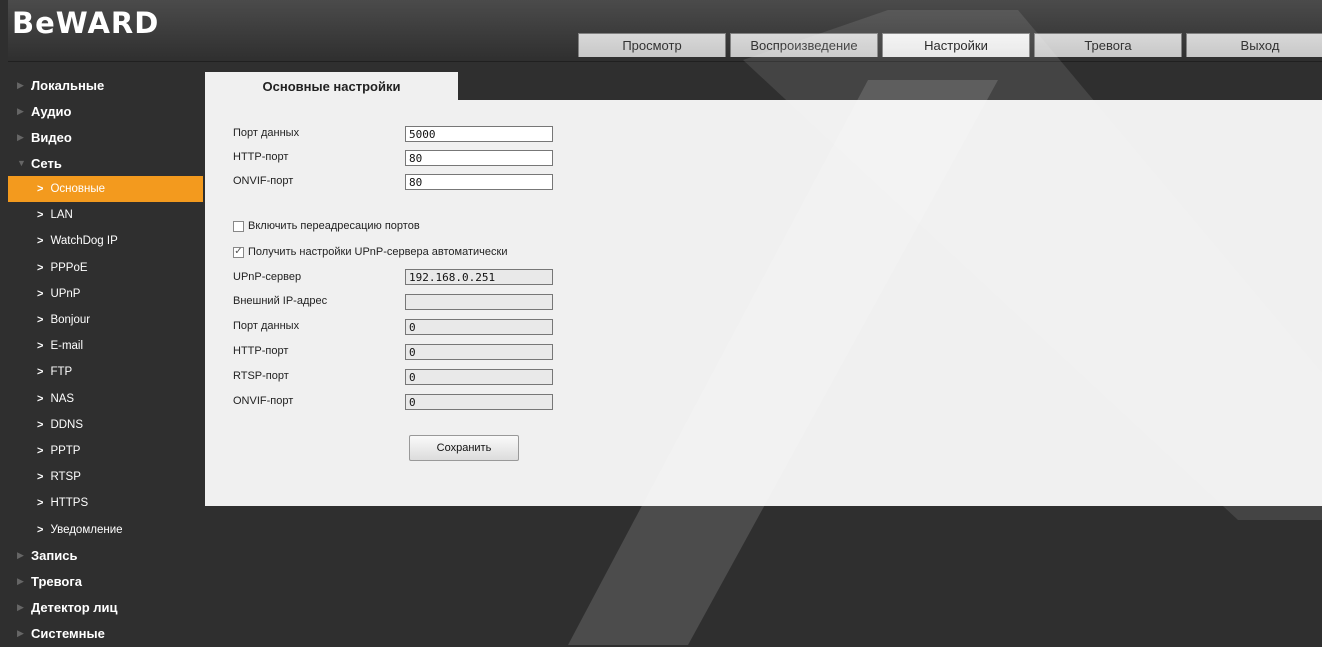 Image resolution: width=1322 pixels, height=647 pixels. What do you see at coordinates (105, 451) in the screenshot?
I see `sidebar-item-pptp: > PPTP` at bounding box center [105, 451].